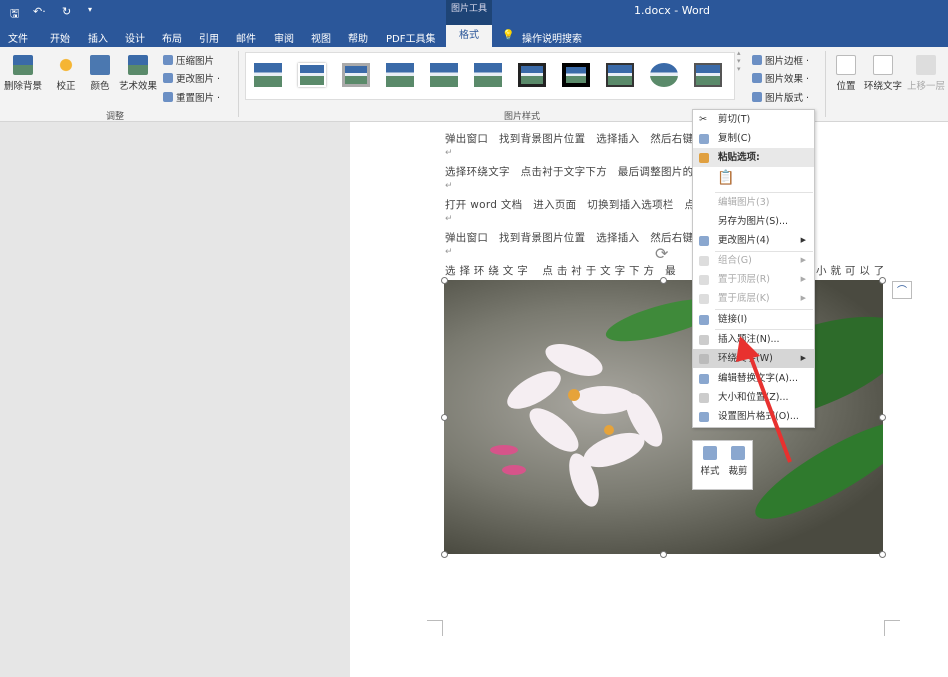 This screenshot has width=948, height=677. What do you see at coordinates (704, 261) in the screenshot?
I see `group-icon` at bounding box center [704, 261].